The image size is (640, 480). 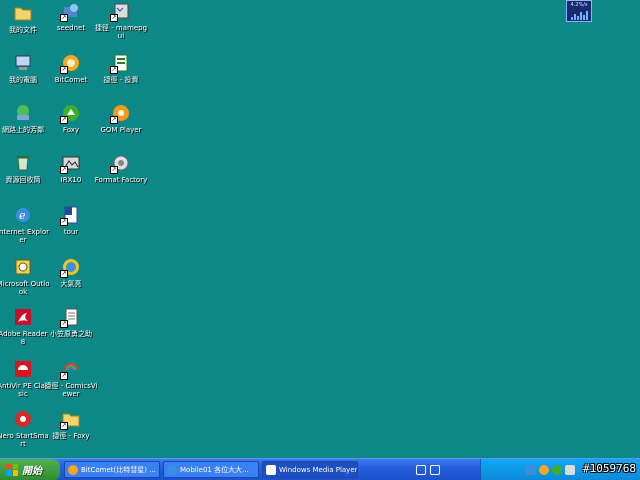 I want to click on folder-icon, so click(x=23, y=13).